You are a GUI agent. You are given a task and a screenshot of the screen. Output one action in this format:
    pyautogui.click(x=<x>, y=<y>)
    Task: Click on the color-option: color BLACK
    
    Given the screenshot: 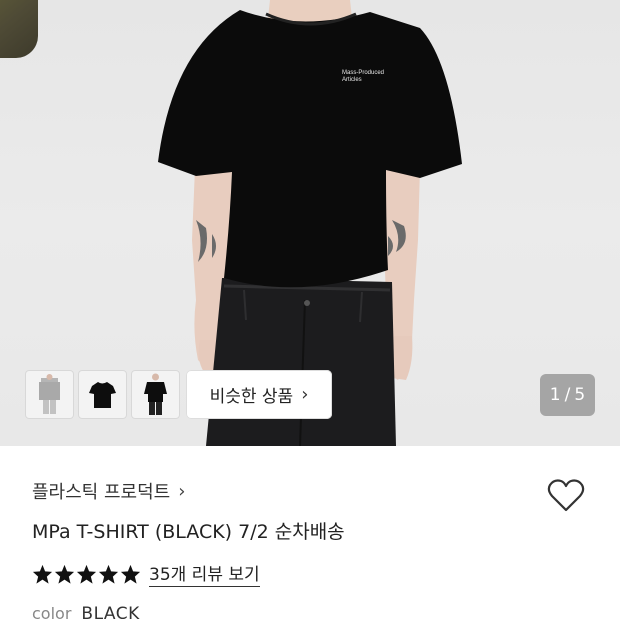 What is the action you would take?
    pyautogui.click(x=86, y=614)
    